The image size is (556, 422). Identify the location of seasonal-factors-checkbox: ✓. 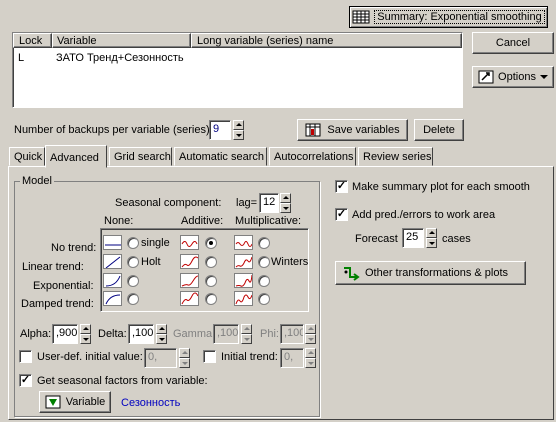
(25, 380).